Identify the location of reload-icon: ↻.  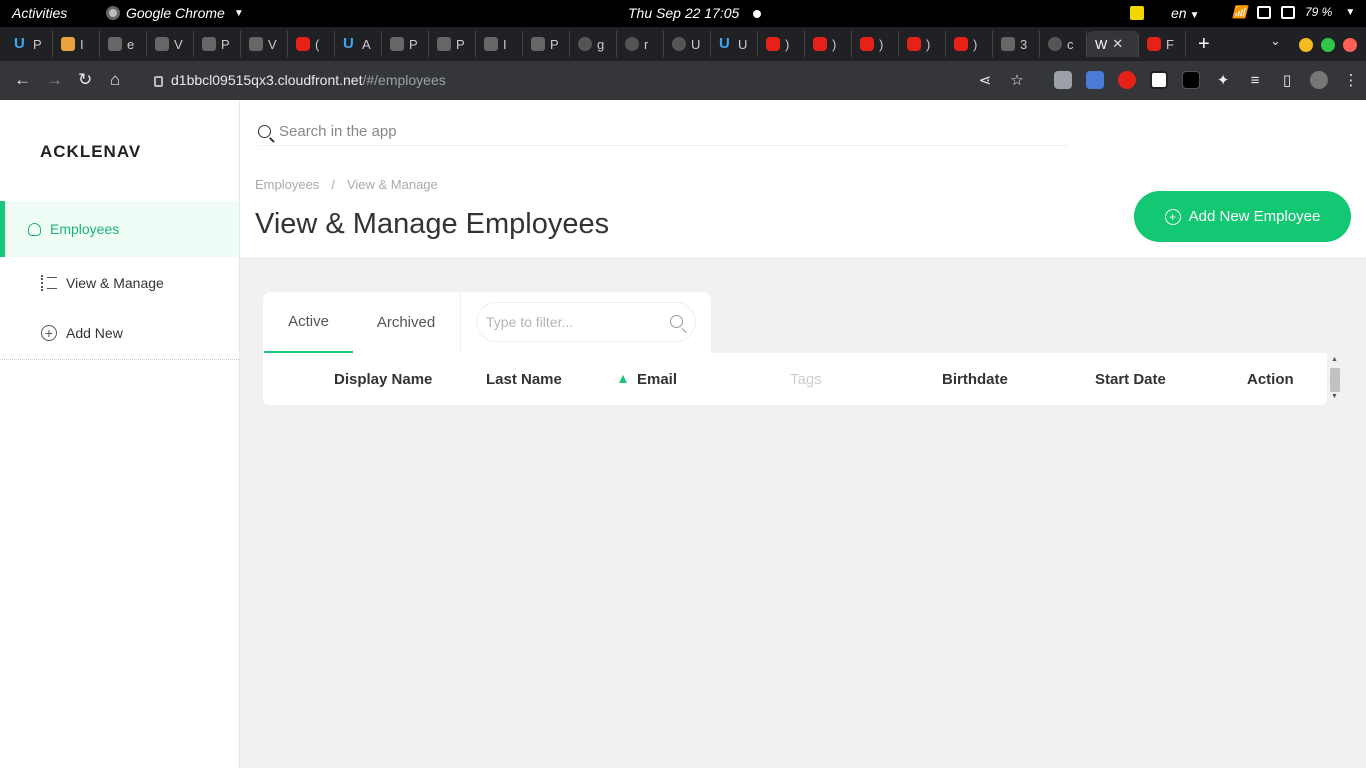
(85, 80).